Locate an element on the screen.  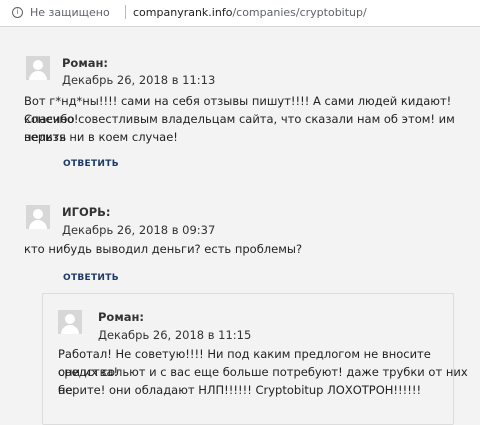
security-status: Не защищено is located at coordinates (70, 12).